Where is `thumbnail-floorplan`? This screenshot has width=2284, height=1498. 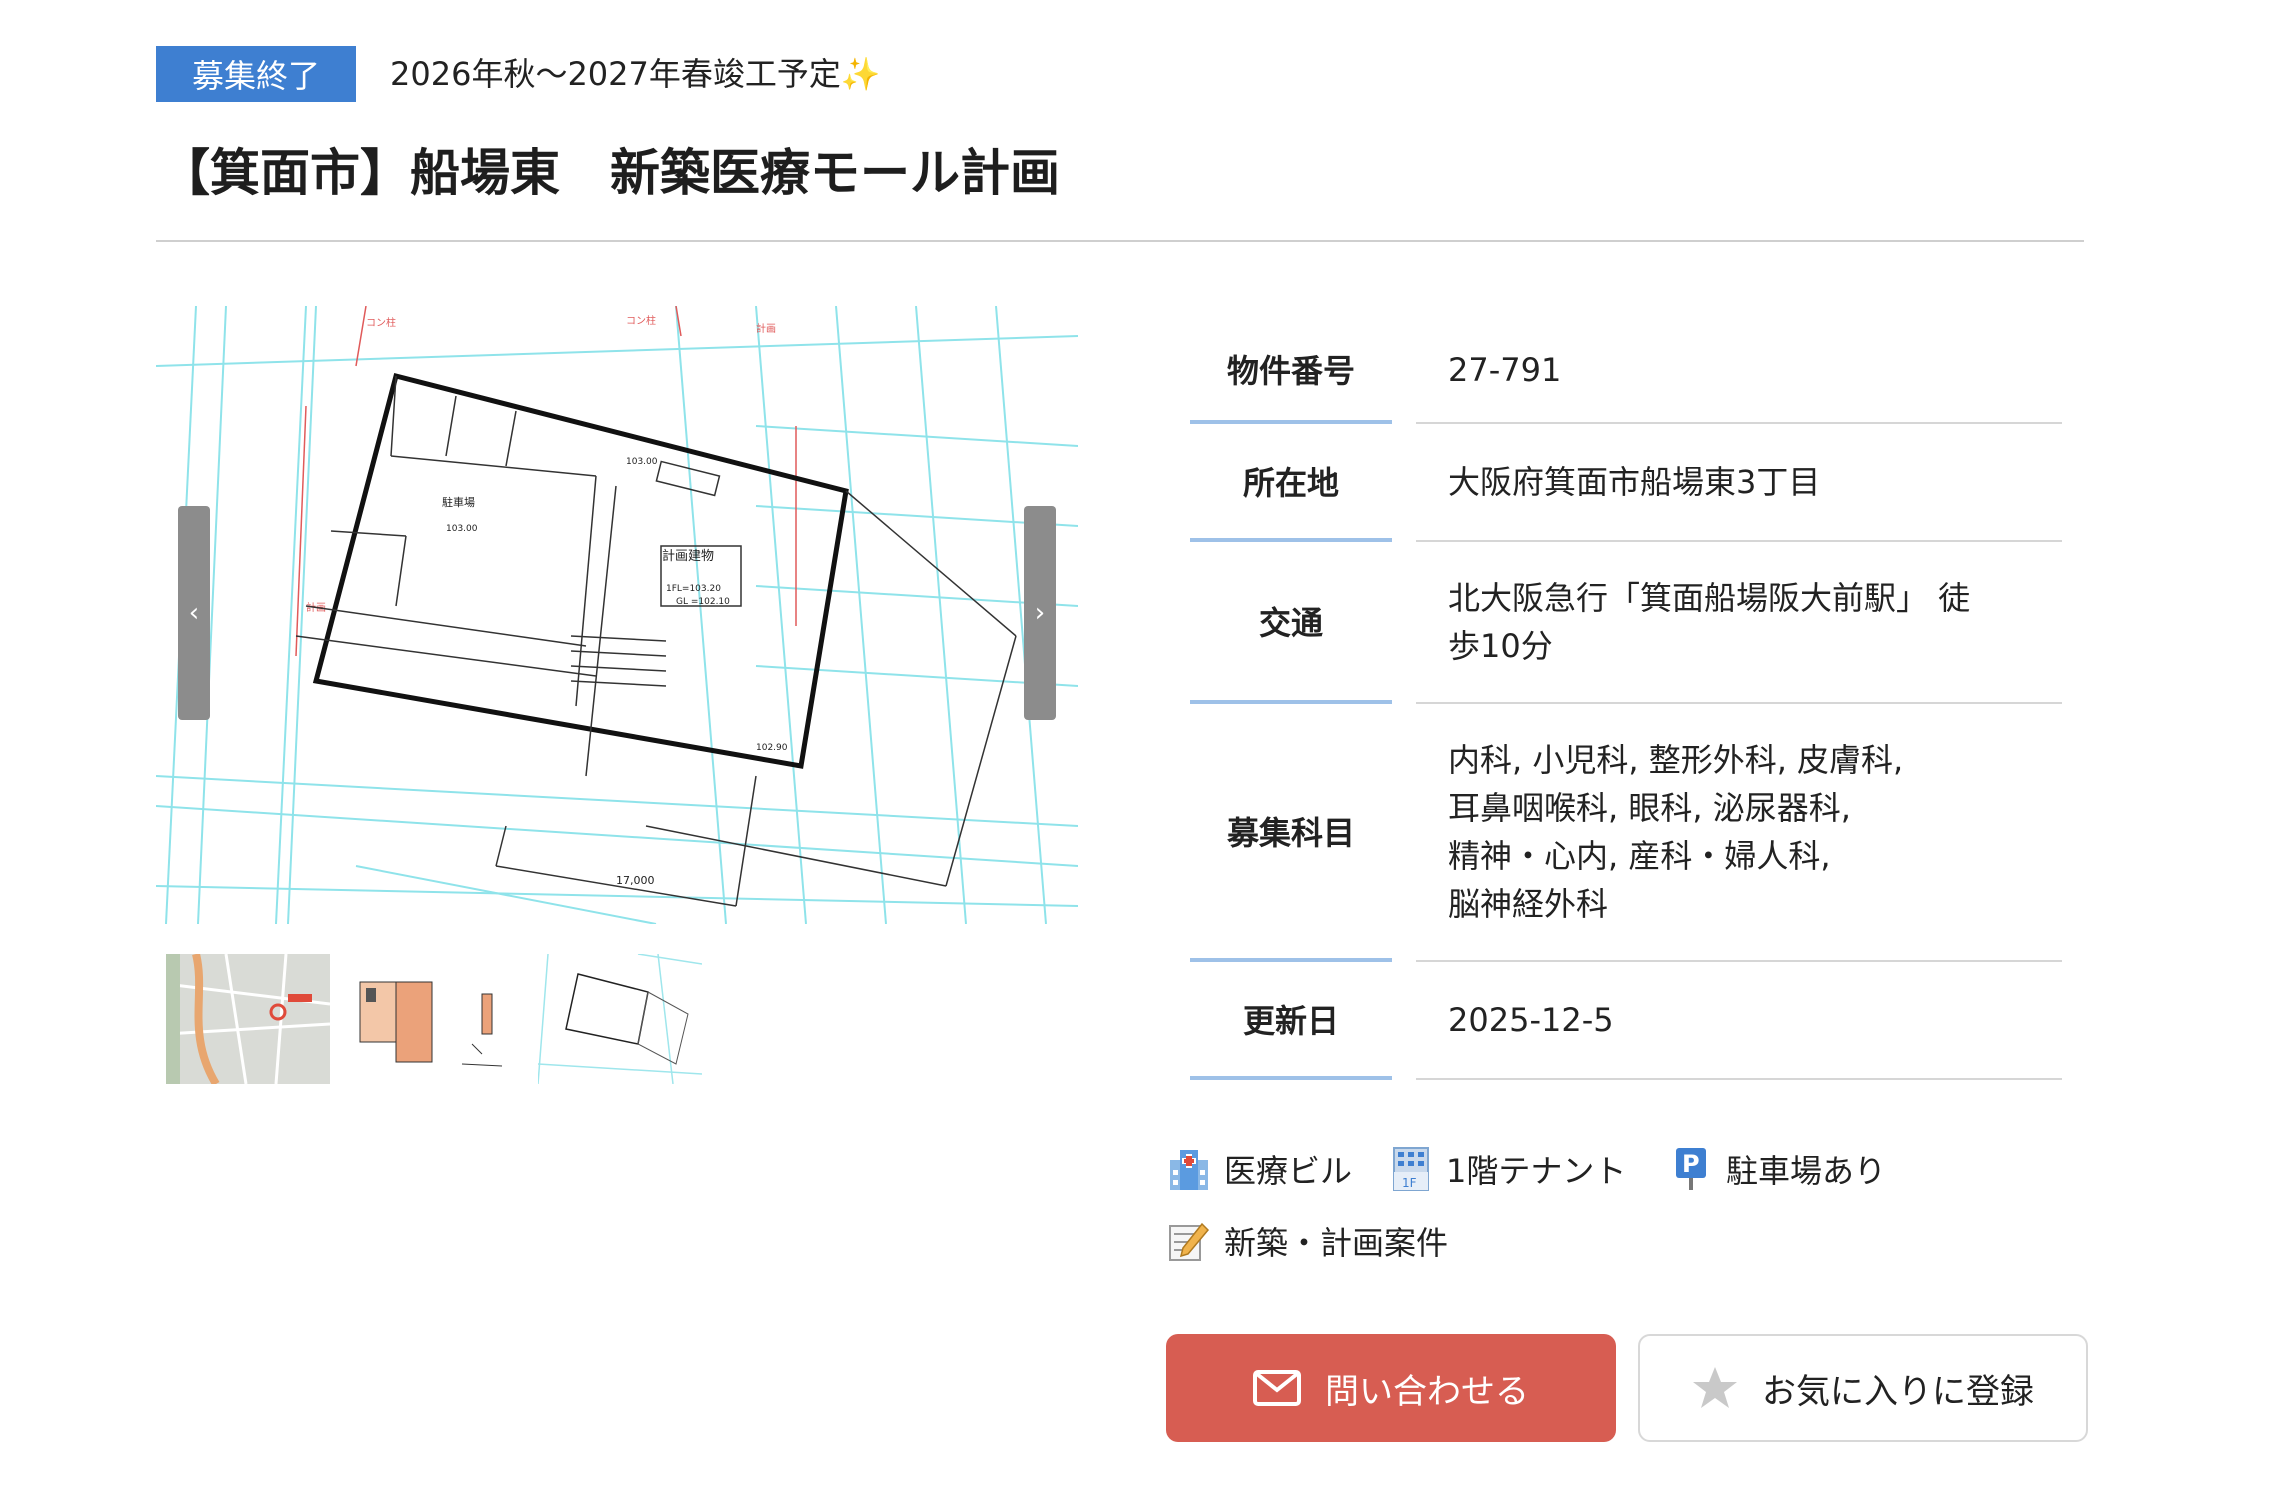
thumbnail-floorplan is located at coordinates (434, 1019).